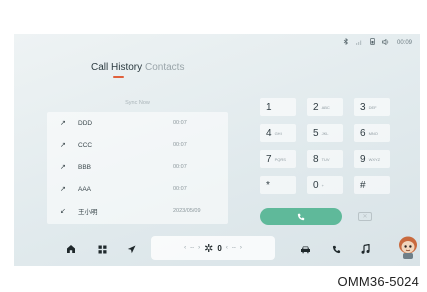 This screenshot has height=292, width=427. What do you see at coordinates (372, 133) in the screenshot?
I see `key-6: 6 MNO` at bounding box center [372, 133].